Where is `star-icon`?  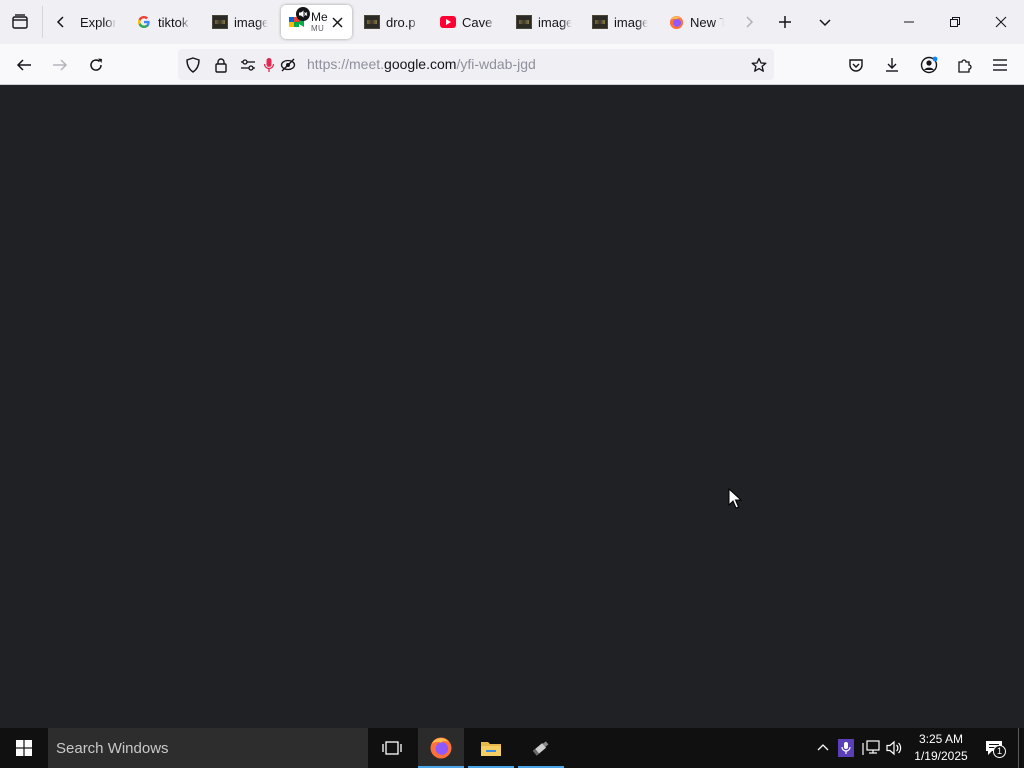 star-icon is located at coordinates (759, 64).